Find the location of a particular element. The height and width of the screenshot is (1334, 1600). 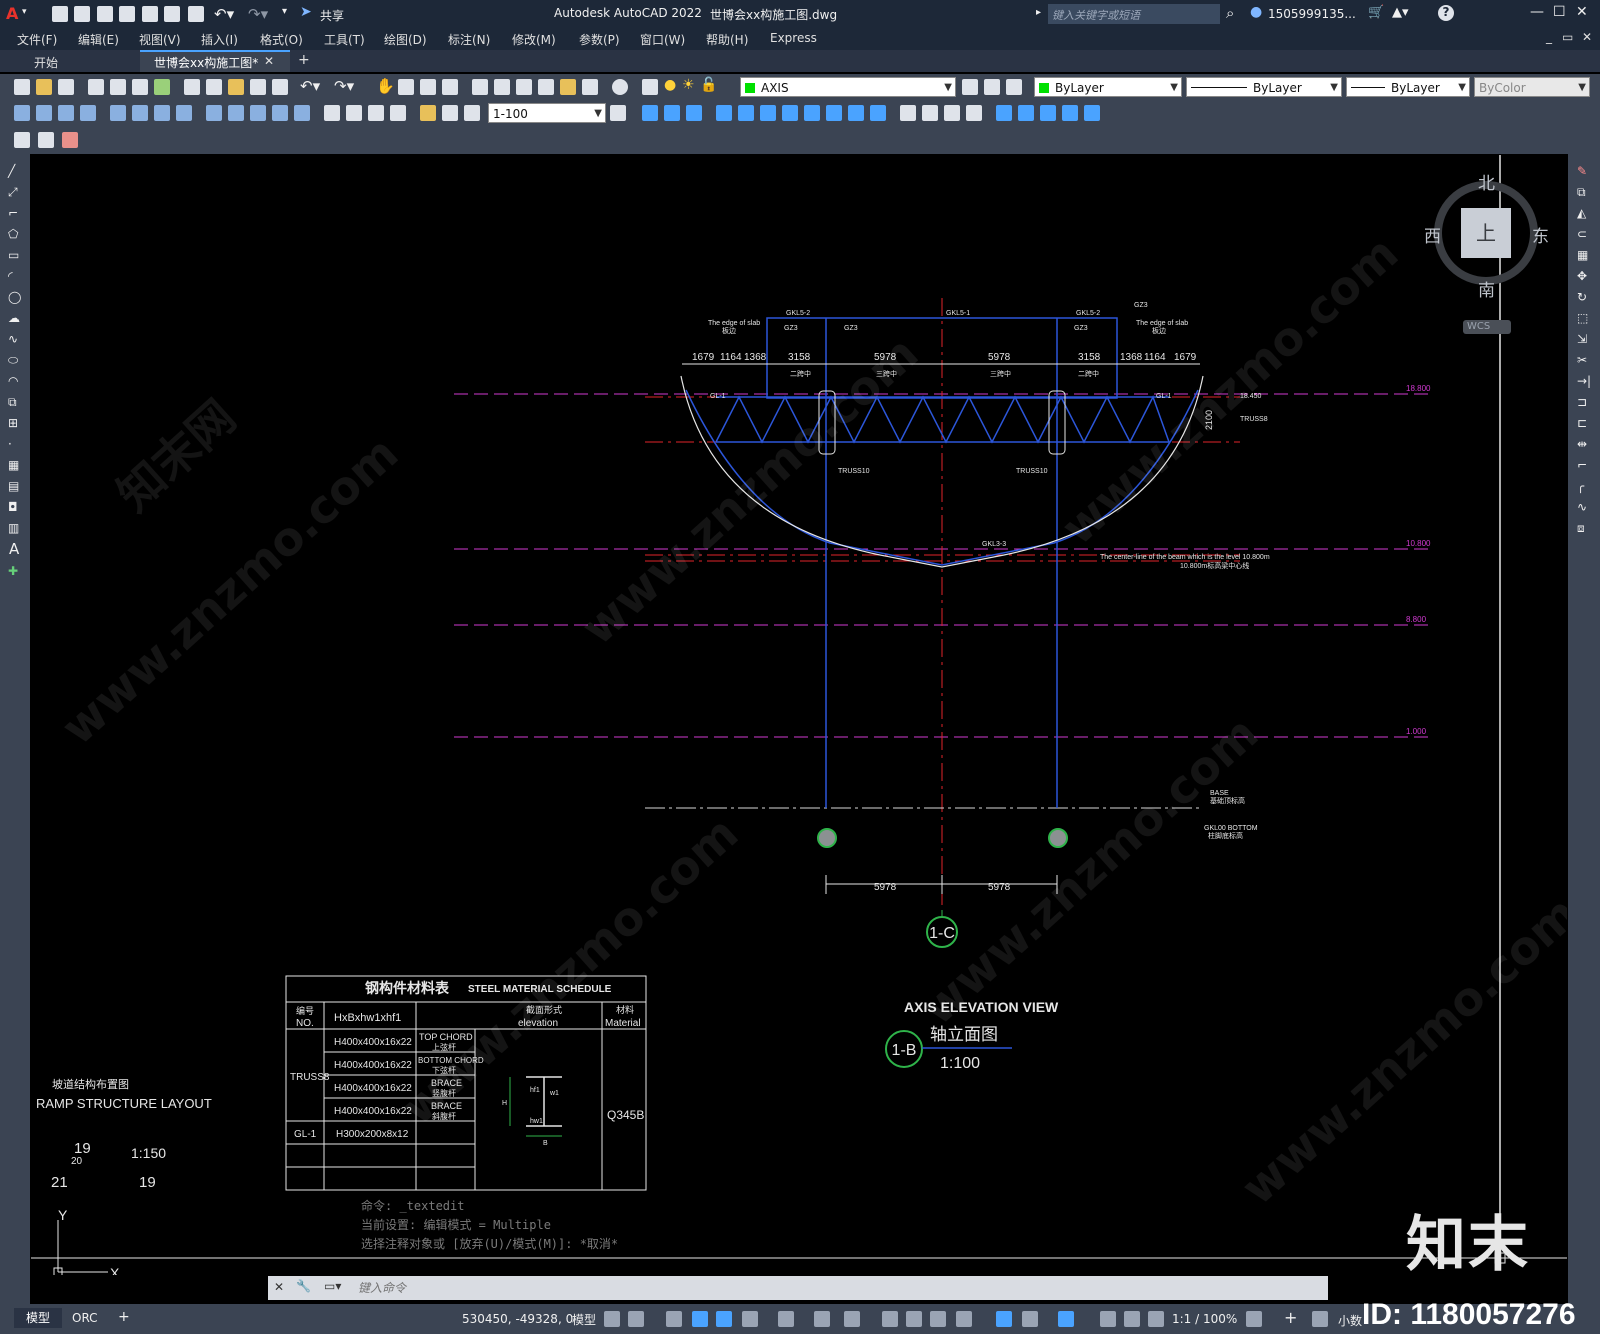

qnew-icon is located at coordinates (22, 87).